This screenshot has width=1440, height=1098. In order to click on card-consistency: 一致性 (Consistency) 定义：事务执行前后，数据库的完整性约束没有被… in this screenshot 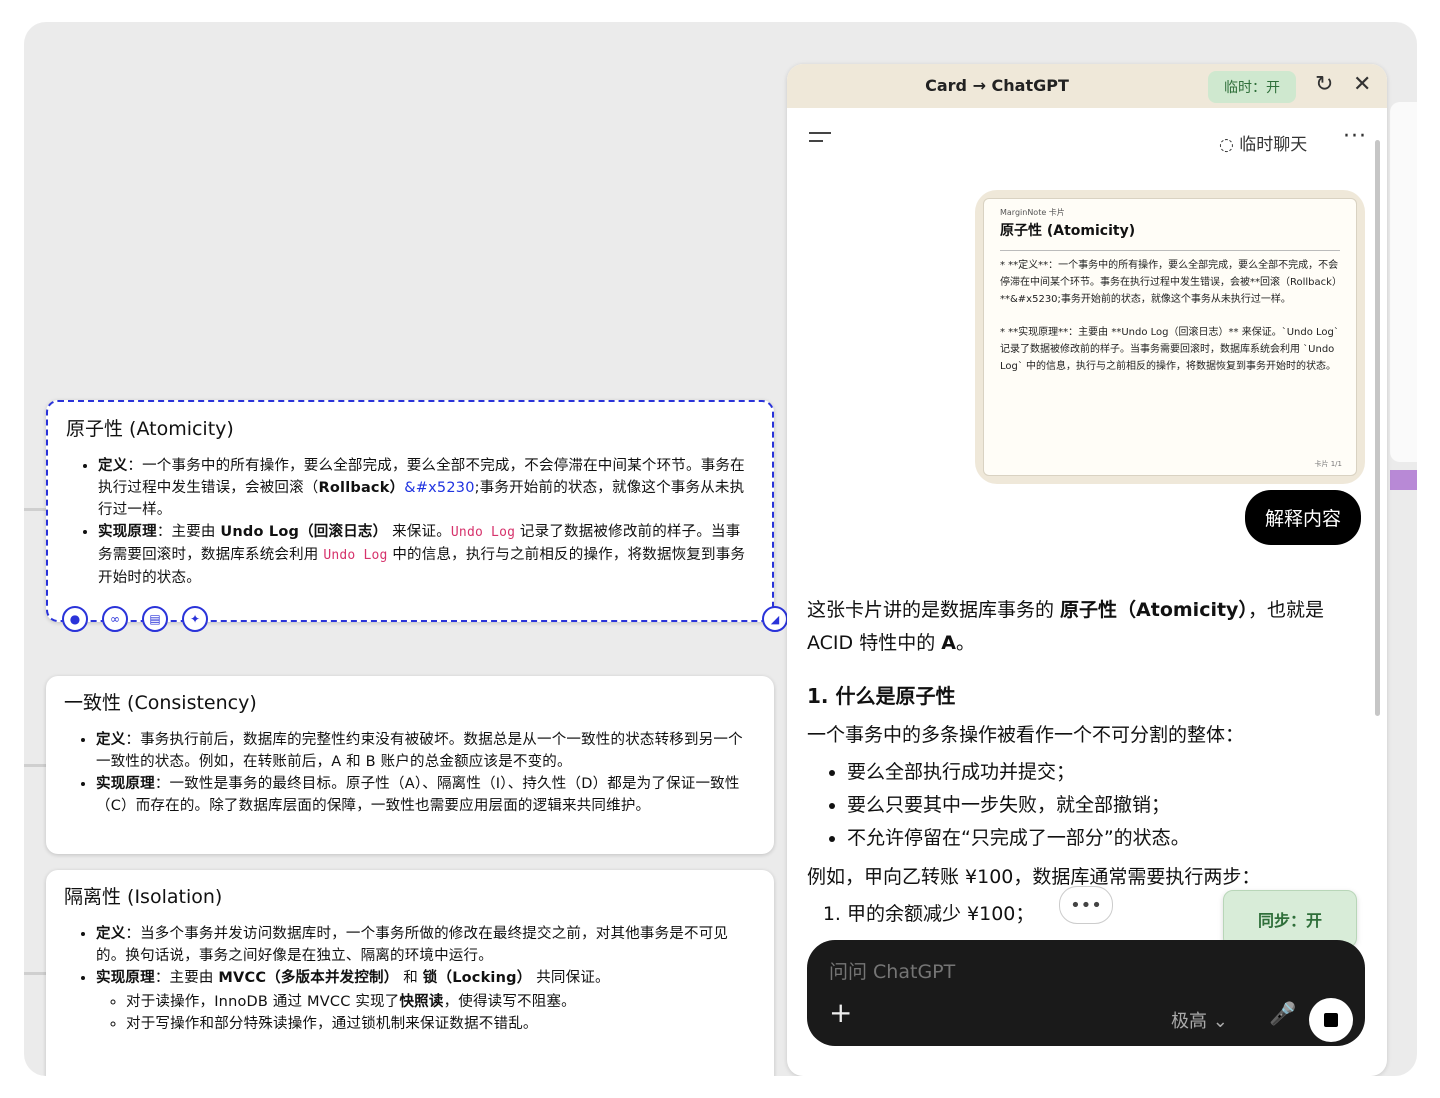, I will do `click(410, 765)`.